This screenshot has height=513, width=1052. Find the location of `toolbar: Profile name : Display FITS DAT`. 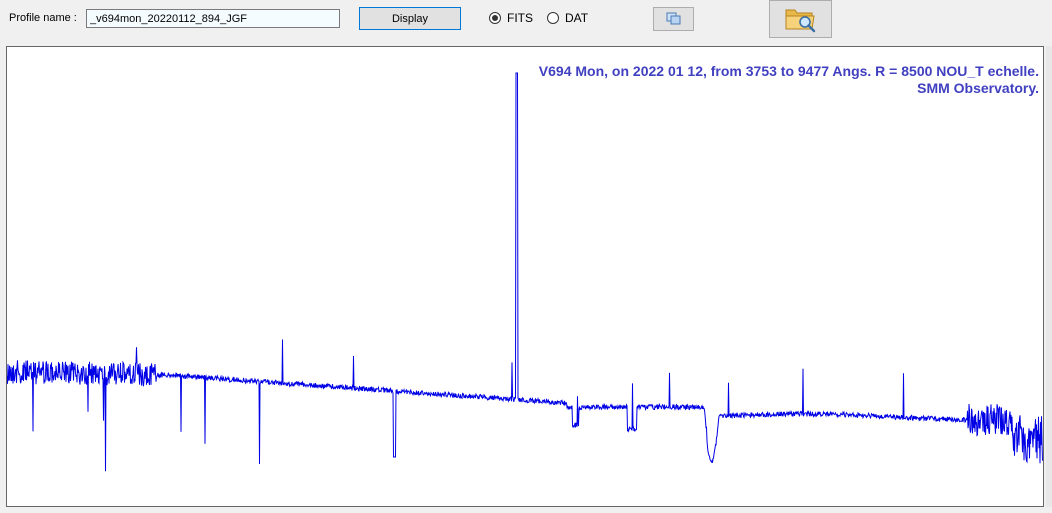

toolbar: Profile name : Display FITS DAT is located at coordinates (526, 22).